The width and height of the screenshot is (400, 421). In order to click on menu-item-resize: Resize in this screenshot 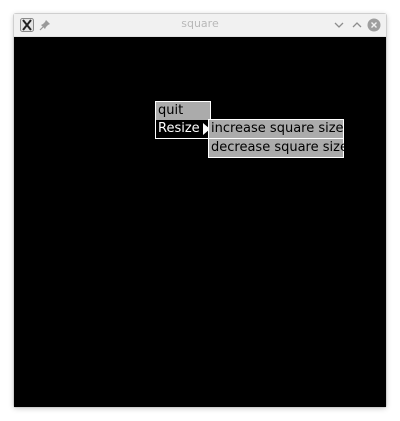, I will do `click(183, 129)`.